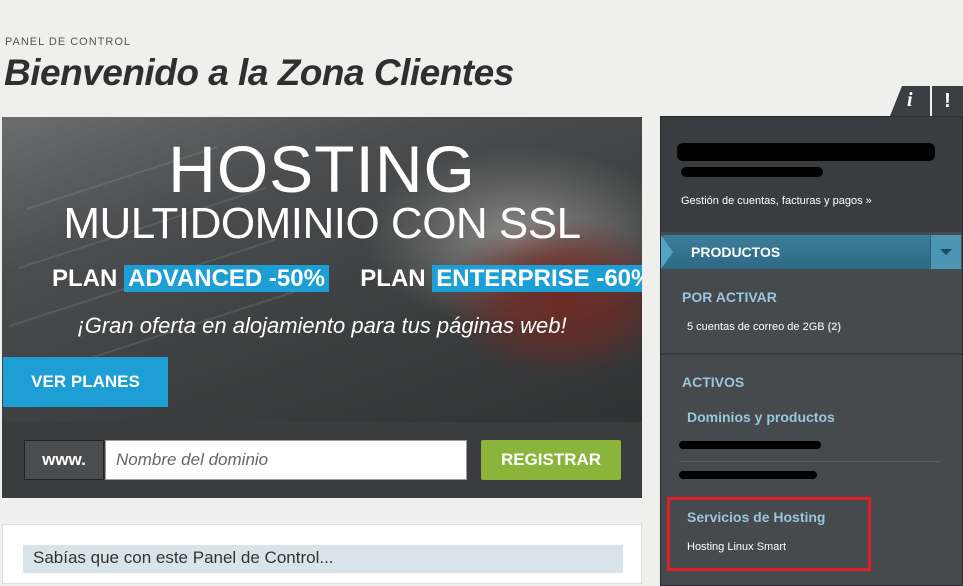  Describe the element at coordinates (736, 547) in the screenshot. I see `hosting-item: Hosting Linux Smart` at that location.